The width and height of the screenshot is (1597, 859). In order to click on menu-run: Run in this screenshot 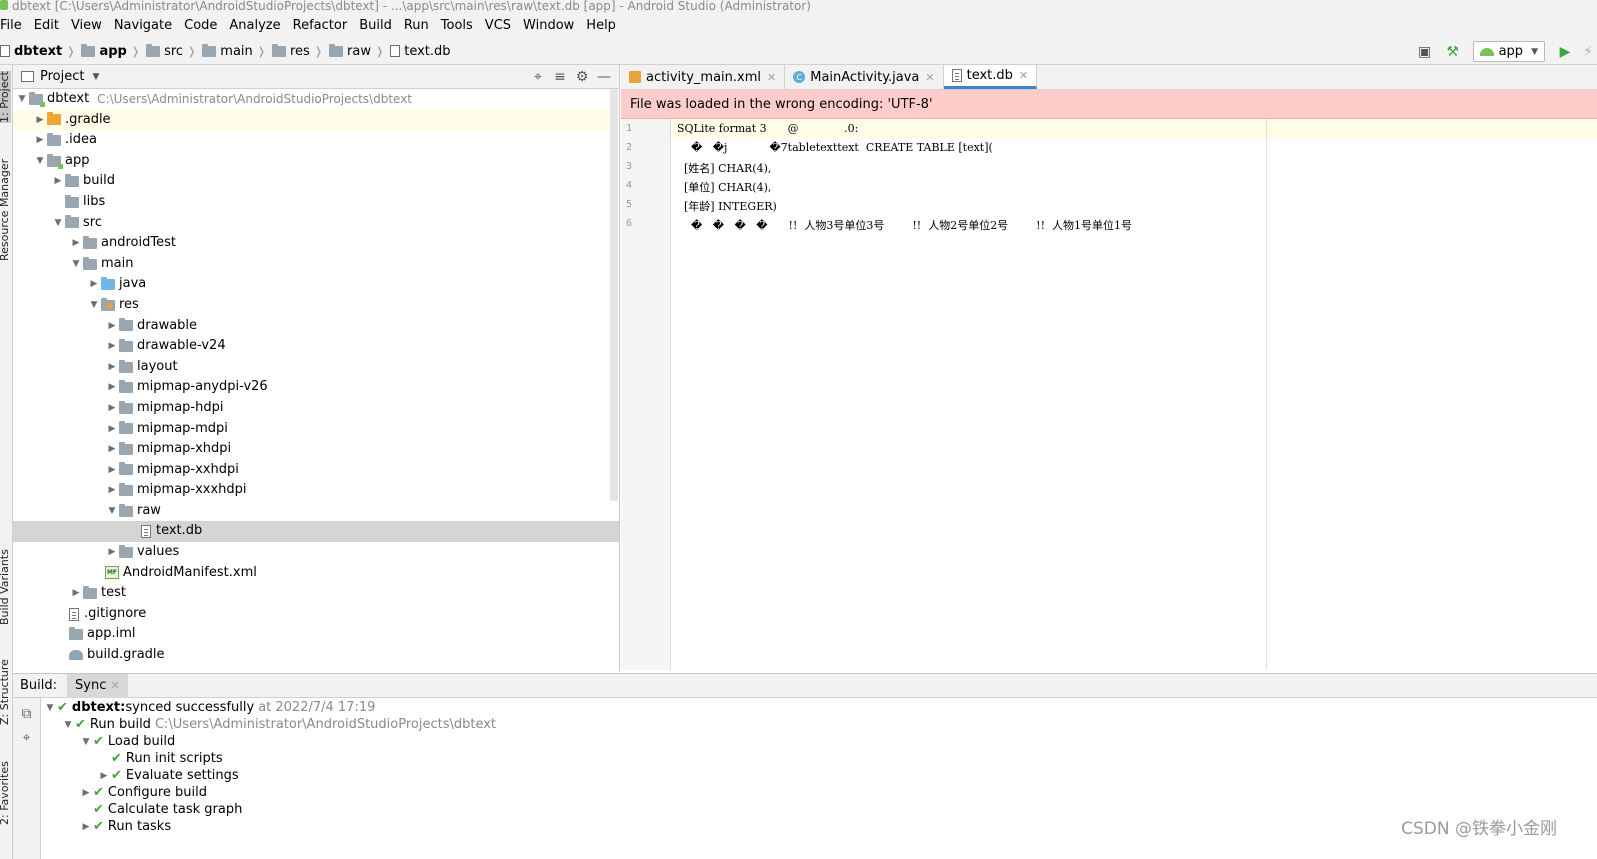, I will do `click(416, 26)`.